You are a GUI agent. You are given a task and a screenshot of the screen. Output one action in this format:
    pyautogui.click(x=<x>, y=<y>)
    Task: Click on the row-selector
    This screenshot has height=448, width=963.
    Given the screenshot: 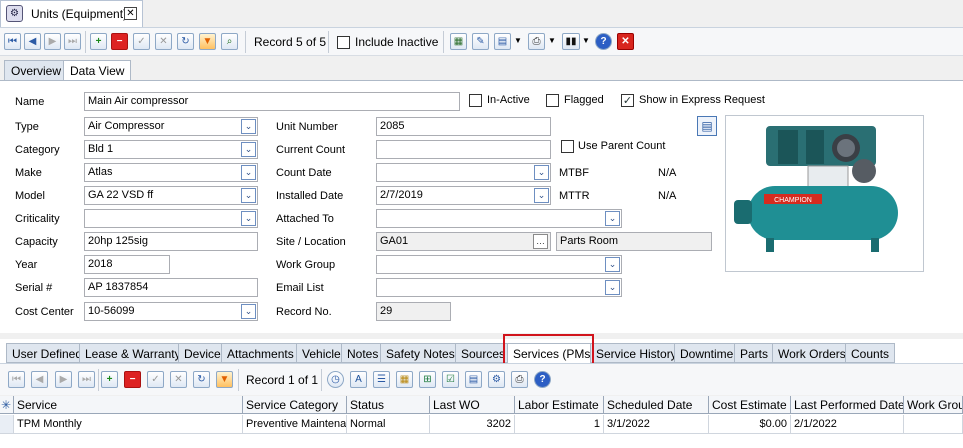 What is the action you would take?
    pyautogui.click(x=7, y=424)
    